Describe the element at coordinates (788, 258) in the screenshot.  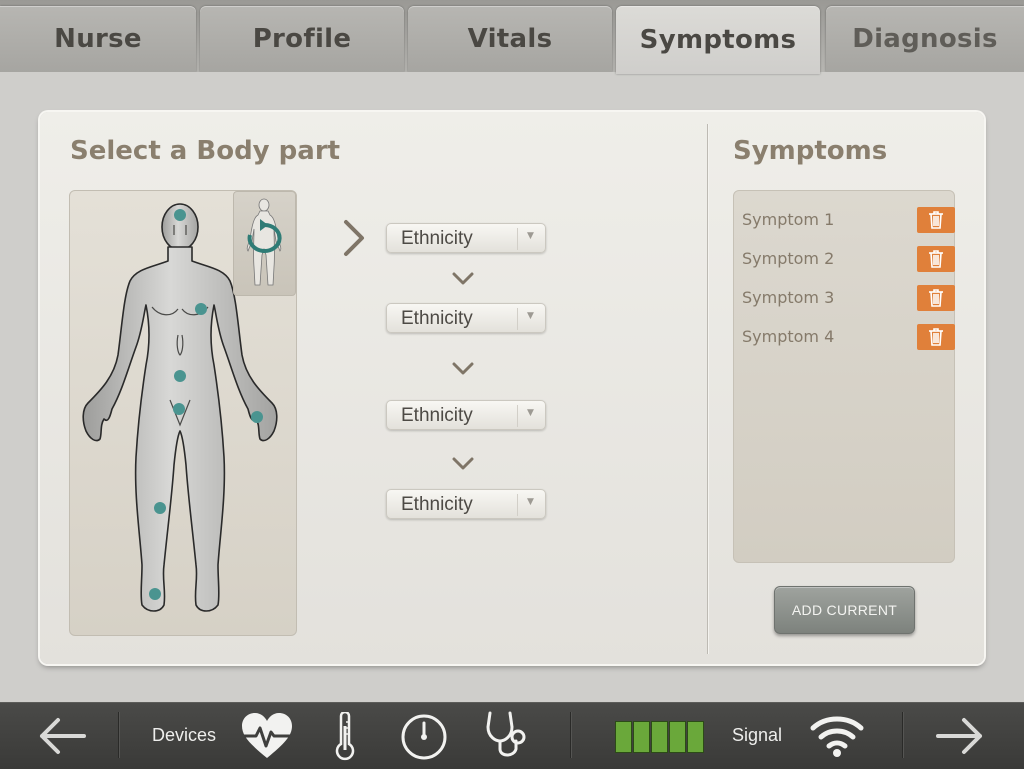
I see `symptom-label: Symptom 2` at that location.